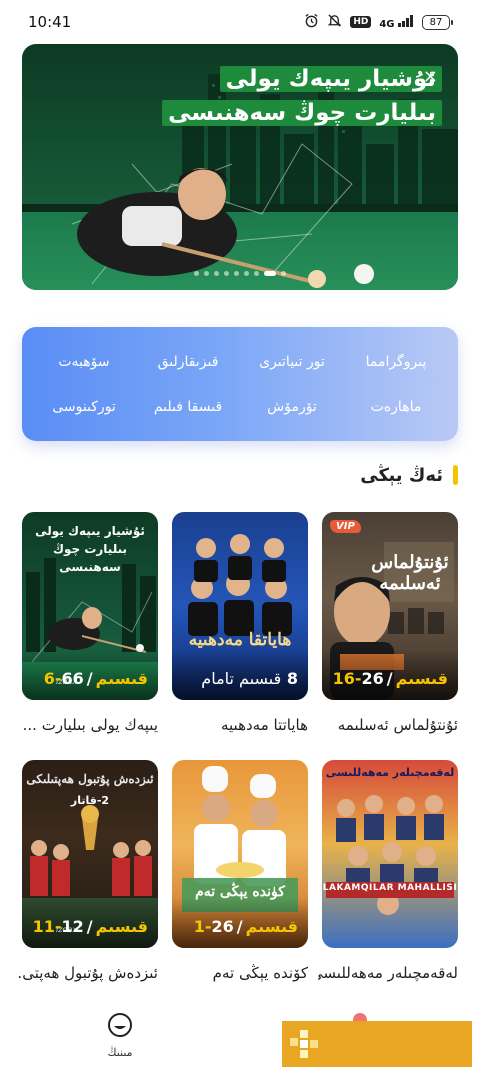 The height and width of the screenshot is (1067, 480). I want to click on poster-art, so click(390, 855).